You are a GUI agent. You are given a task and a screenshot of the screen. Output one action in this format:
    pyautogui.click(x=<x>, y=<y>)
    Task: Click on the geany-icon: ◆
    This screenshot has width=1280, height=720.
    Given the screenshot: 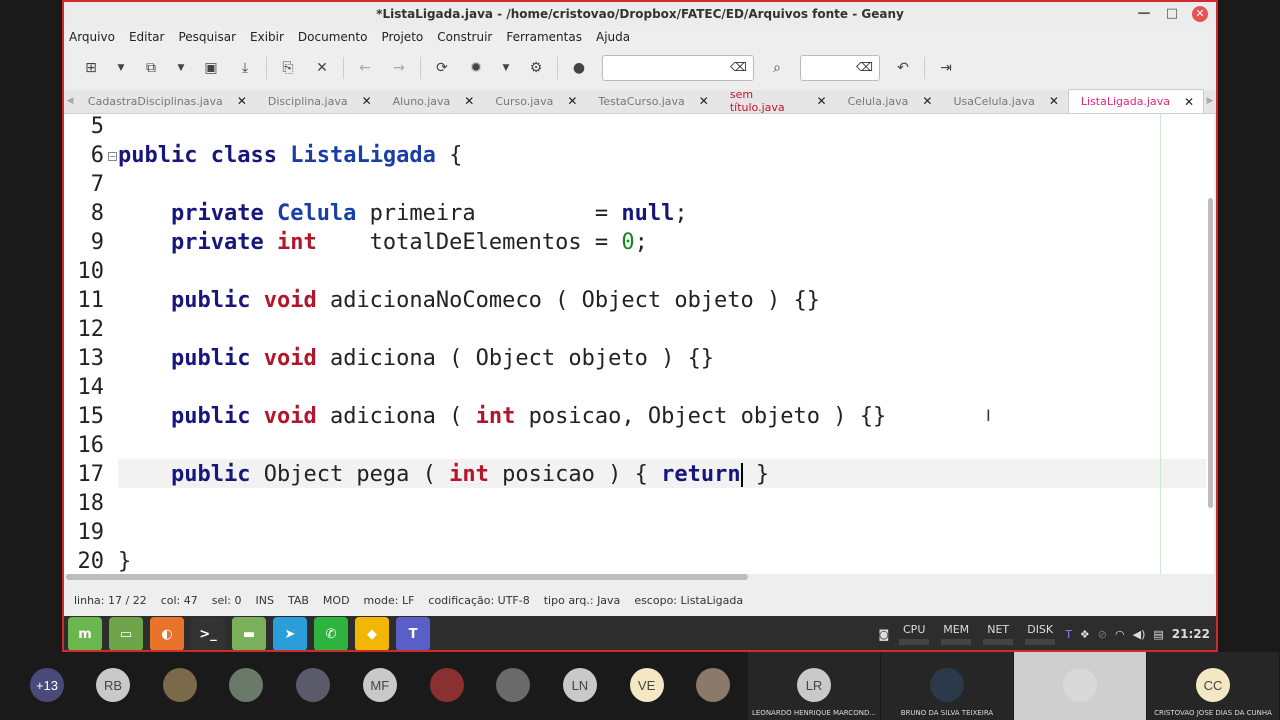 What is the action you would take?
    pyautogui.click(x=372, y=633)
    